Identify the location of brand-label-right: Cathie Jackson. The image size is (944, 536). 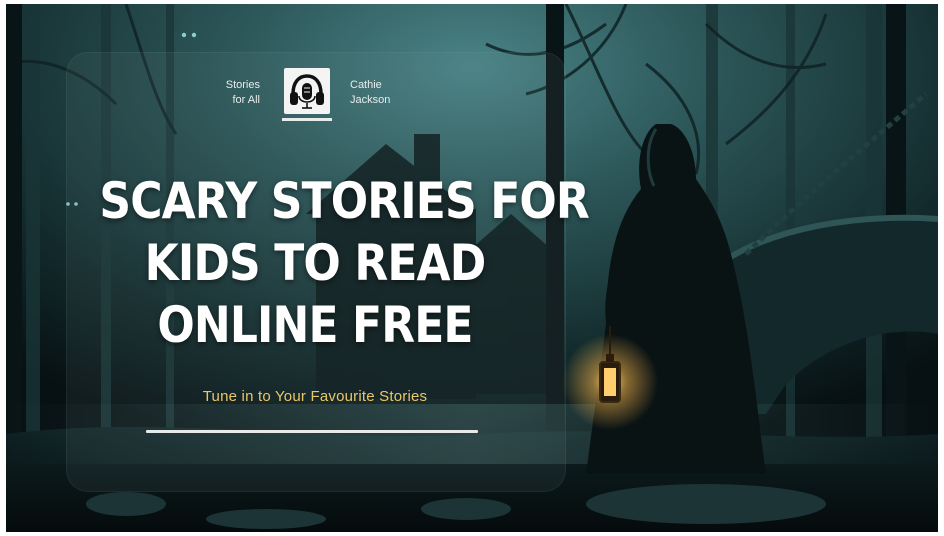
(390, 93).